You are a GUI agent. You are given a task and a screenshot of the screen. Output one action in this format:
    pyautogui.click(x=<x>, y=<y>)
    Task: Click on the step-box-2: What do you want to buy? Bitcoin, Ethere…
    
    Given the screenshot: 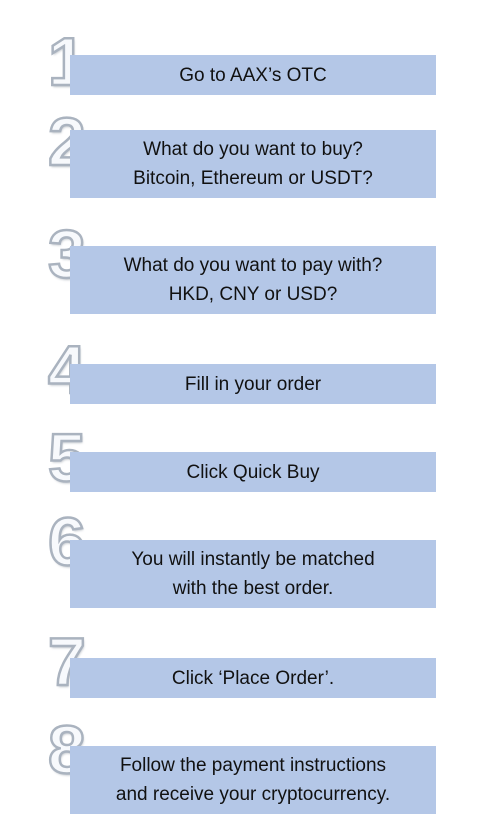 What is the action you would take?
    pyautogui.click(x=253, y=164)
    